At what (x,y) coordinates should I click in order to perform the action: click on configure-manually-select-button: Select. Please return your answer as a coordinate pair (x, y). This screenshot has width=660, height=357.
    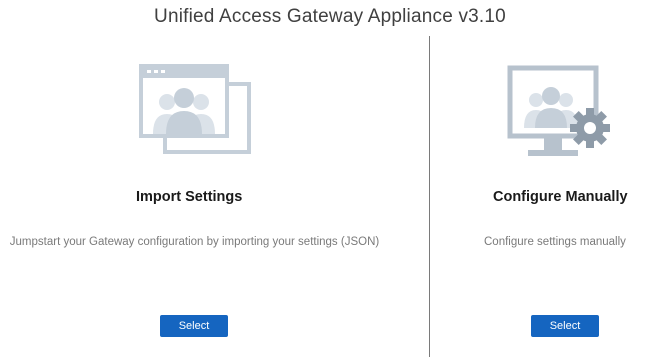
    Looking at the image, I should click on (565, 326).